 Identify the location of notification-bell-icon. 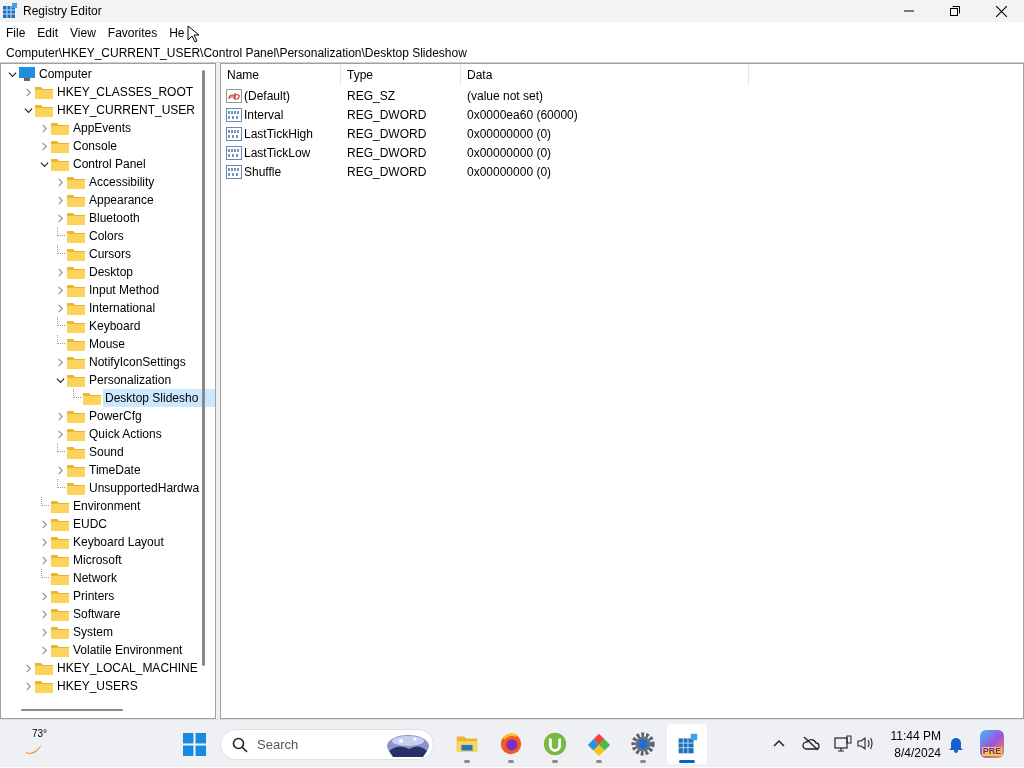
(956, 744).